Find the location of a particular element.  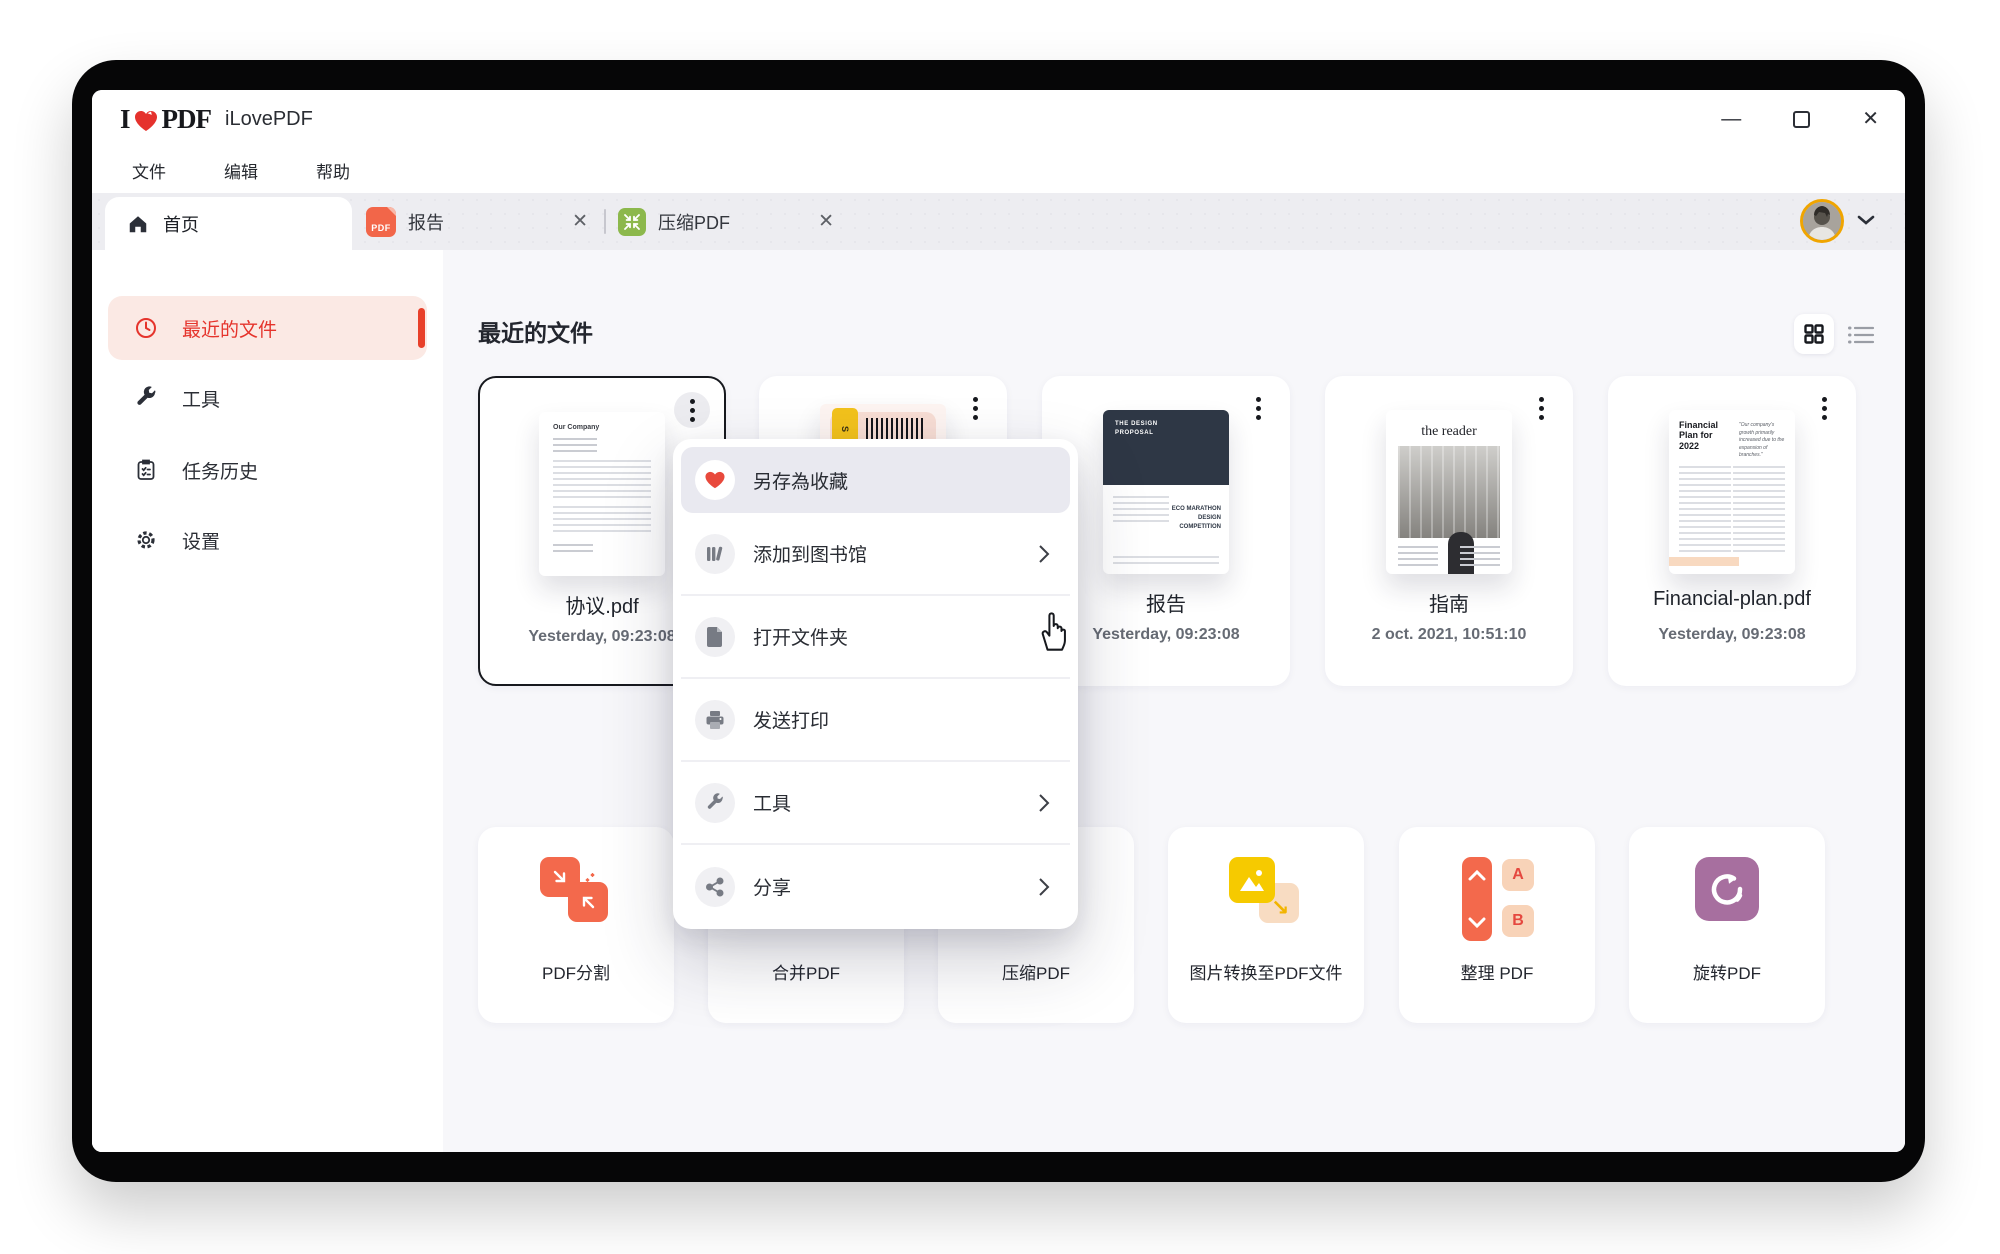

tool-label: 旋转PDF is located at coordinates (1727, 973).